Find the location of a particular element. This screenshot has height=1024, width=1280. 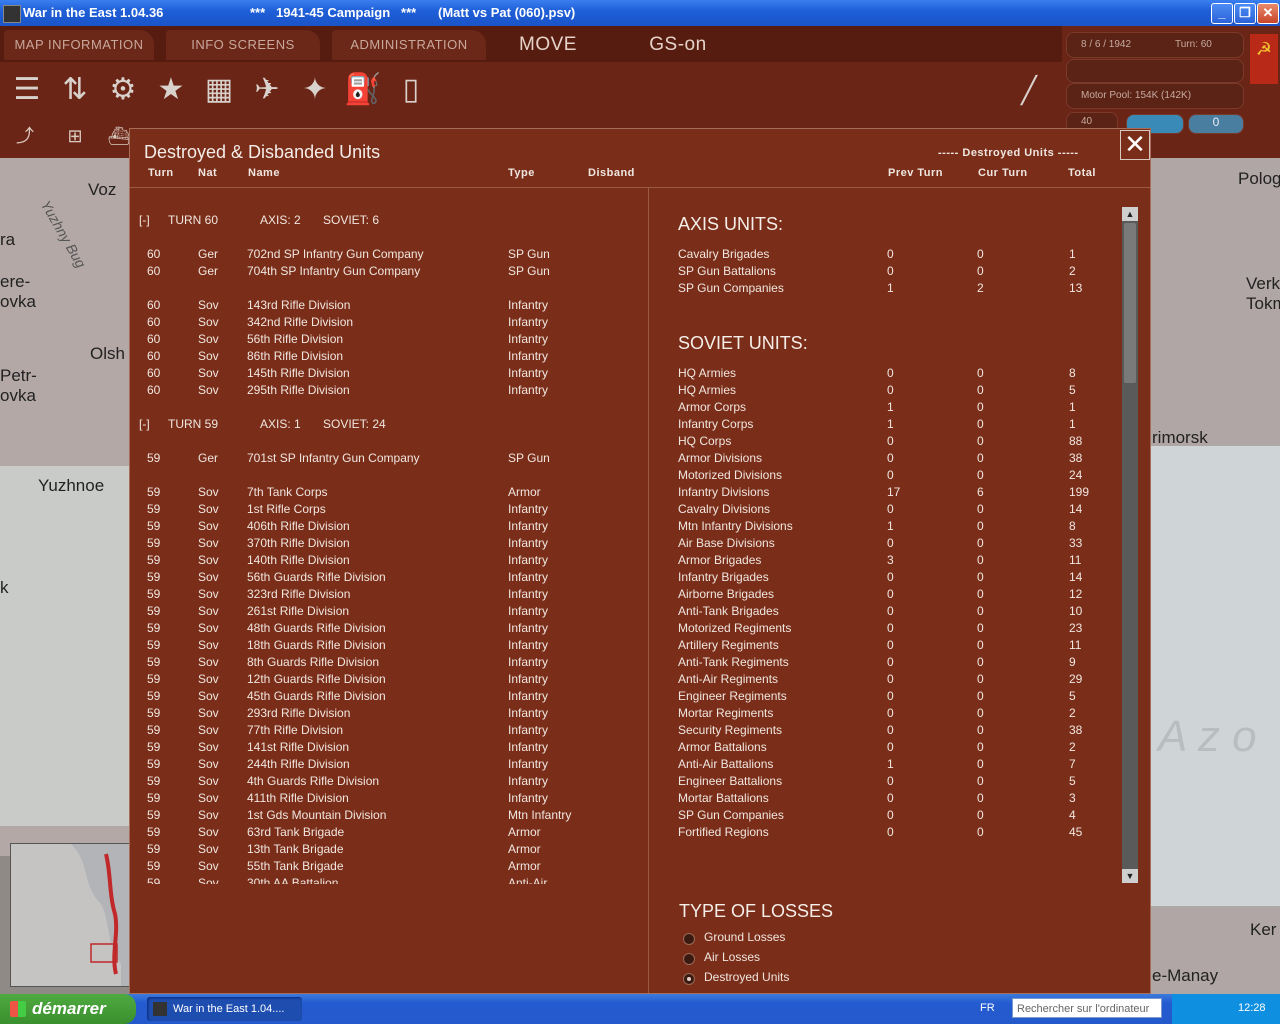

unit-row: 59 Sov 141st Rifle Division Infantry is located at coordinates (389, 748).